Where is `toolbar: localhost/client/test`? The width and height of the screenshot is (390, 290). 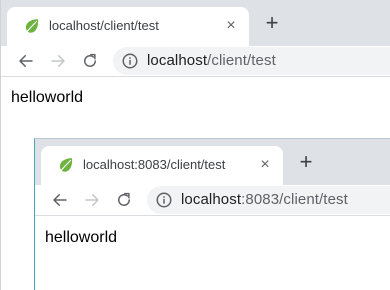 toolbar: localhost/client/test is located at coordinates (195, 61).